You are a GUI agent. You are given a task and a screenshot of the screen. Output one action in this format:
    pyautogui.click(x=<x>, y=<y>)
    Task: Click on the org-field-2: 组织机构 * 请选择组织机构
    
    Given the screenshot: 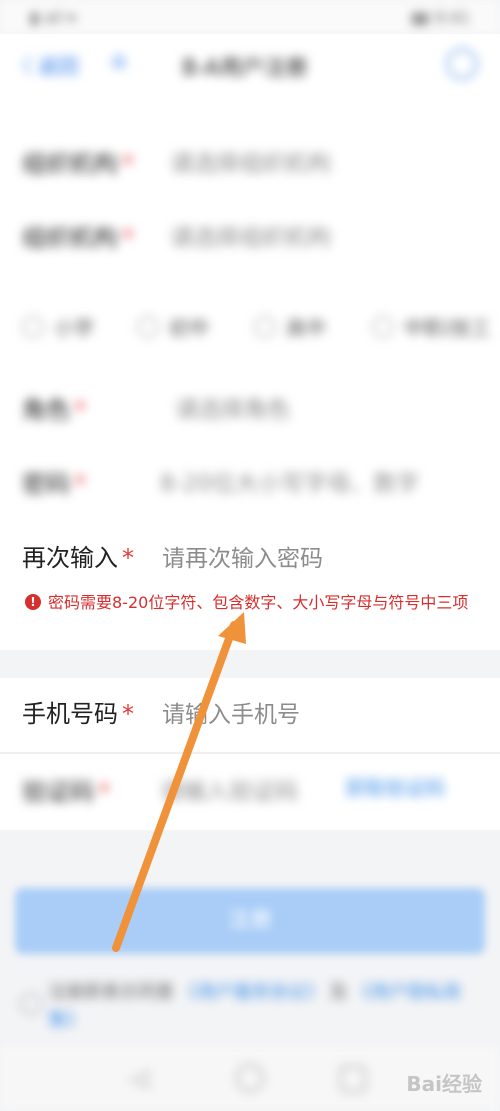 What is the action you would take?
    pyautogui.click(x=250, y=243)
    